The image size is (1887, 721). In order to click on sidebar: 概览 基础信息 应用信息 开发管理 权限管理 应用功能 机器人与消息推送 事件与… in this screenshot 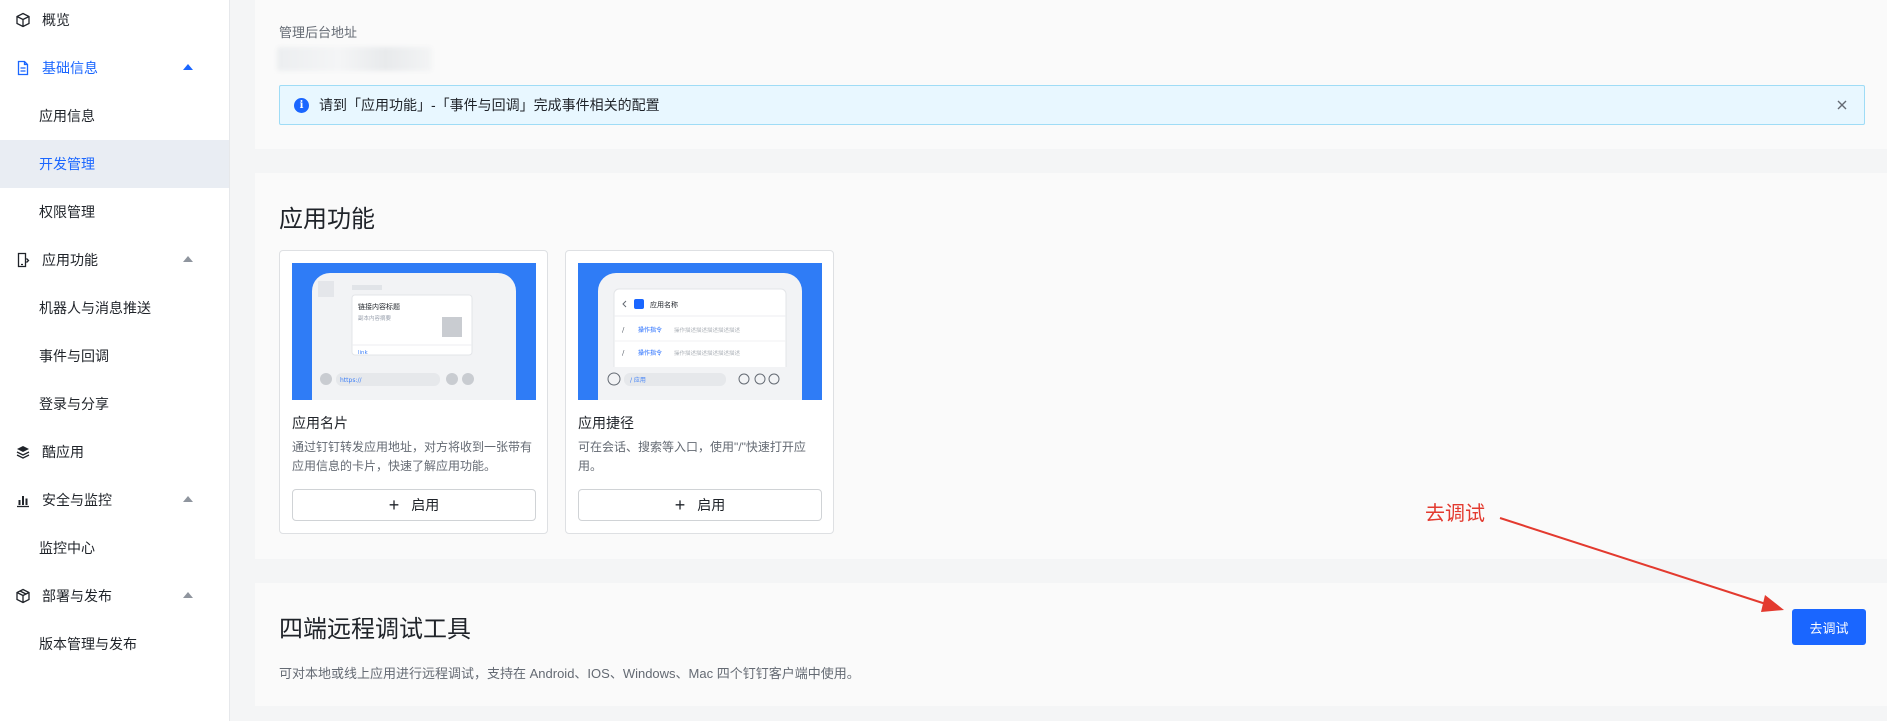, I will do `click(115, 360)`.